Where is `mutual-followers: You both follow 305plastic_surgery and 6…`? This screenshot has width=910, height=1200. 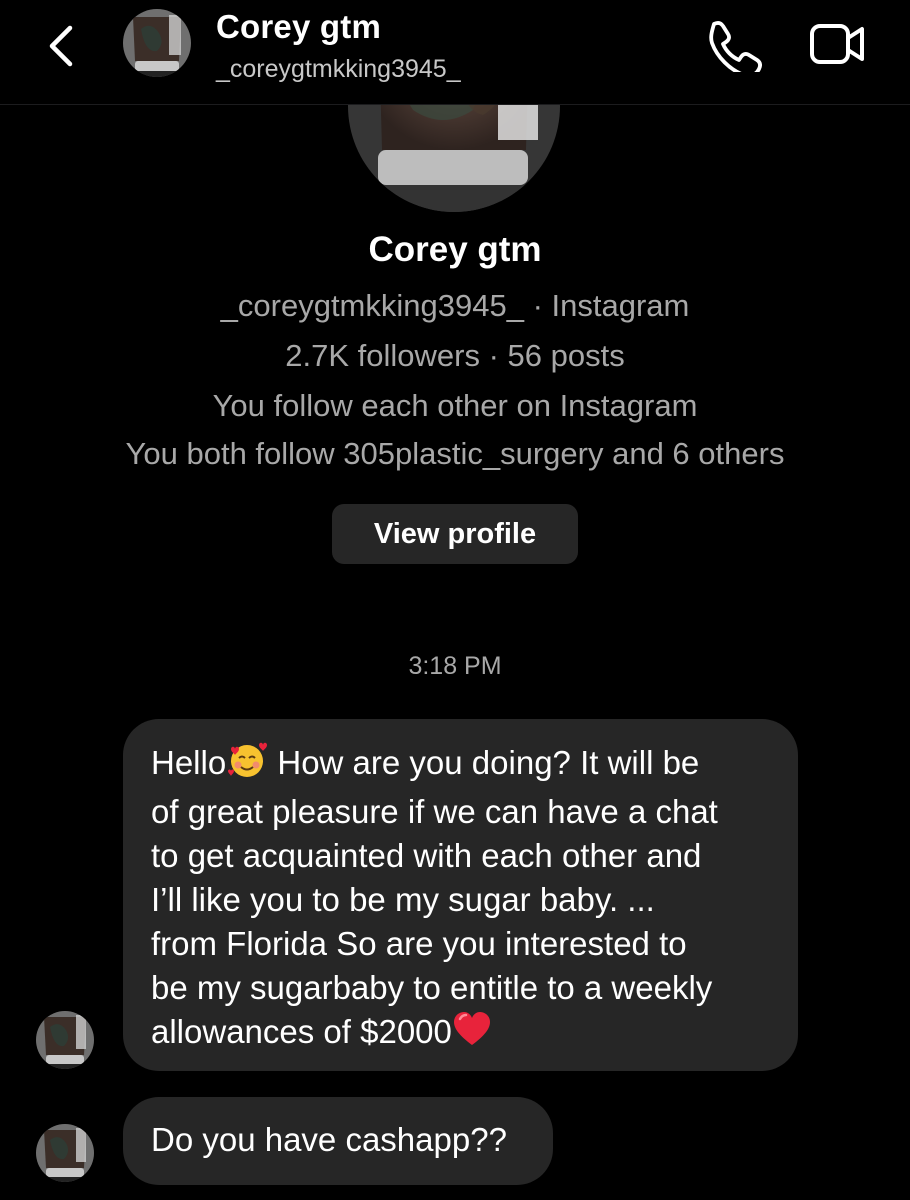
mutual-followers: You both follow 305plastic_surgery and 6… is located at coordinates (455, 453).